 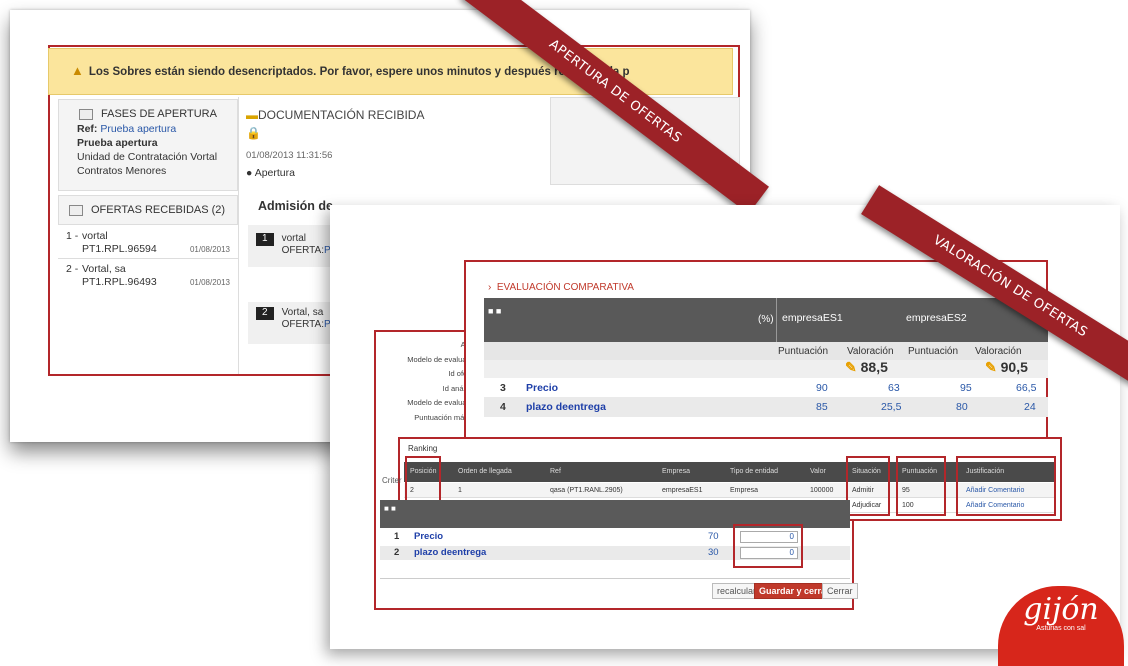 I want to click on ranking-cell: Empresa, so click(x=744, y=490).